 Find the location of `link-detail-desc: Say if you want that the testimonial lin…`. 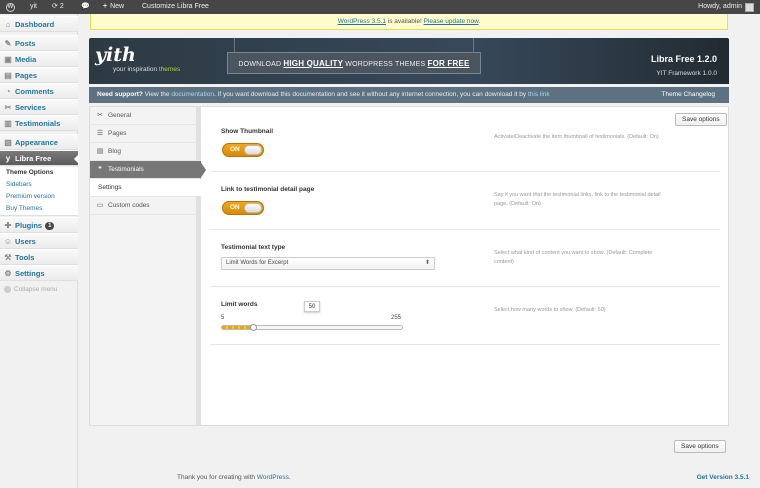

link-detail-desc: Say if you want that the testimonial lin… is located at coordinates (577, 199).